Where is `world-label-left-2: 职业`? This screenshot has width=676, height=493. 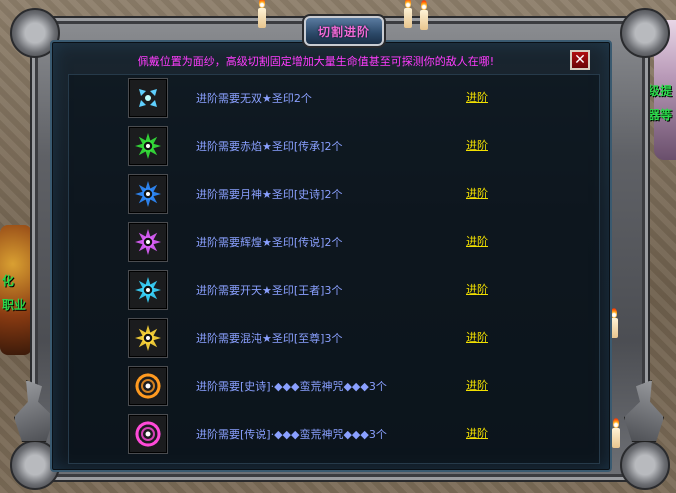
world-label-left-2: 职业 is located at coordinates (14, 305).